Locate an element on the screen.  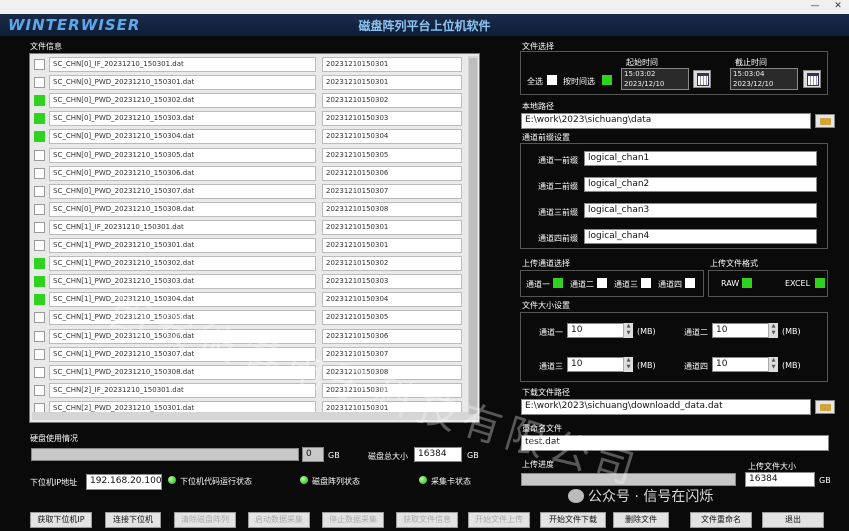
prefix-input: logical_chan2 is located at coordinates (700, 184).